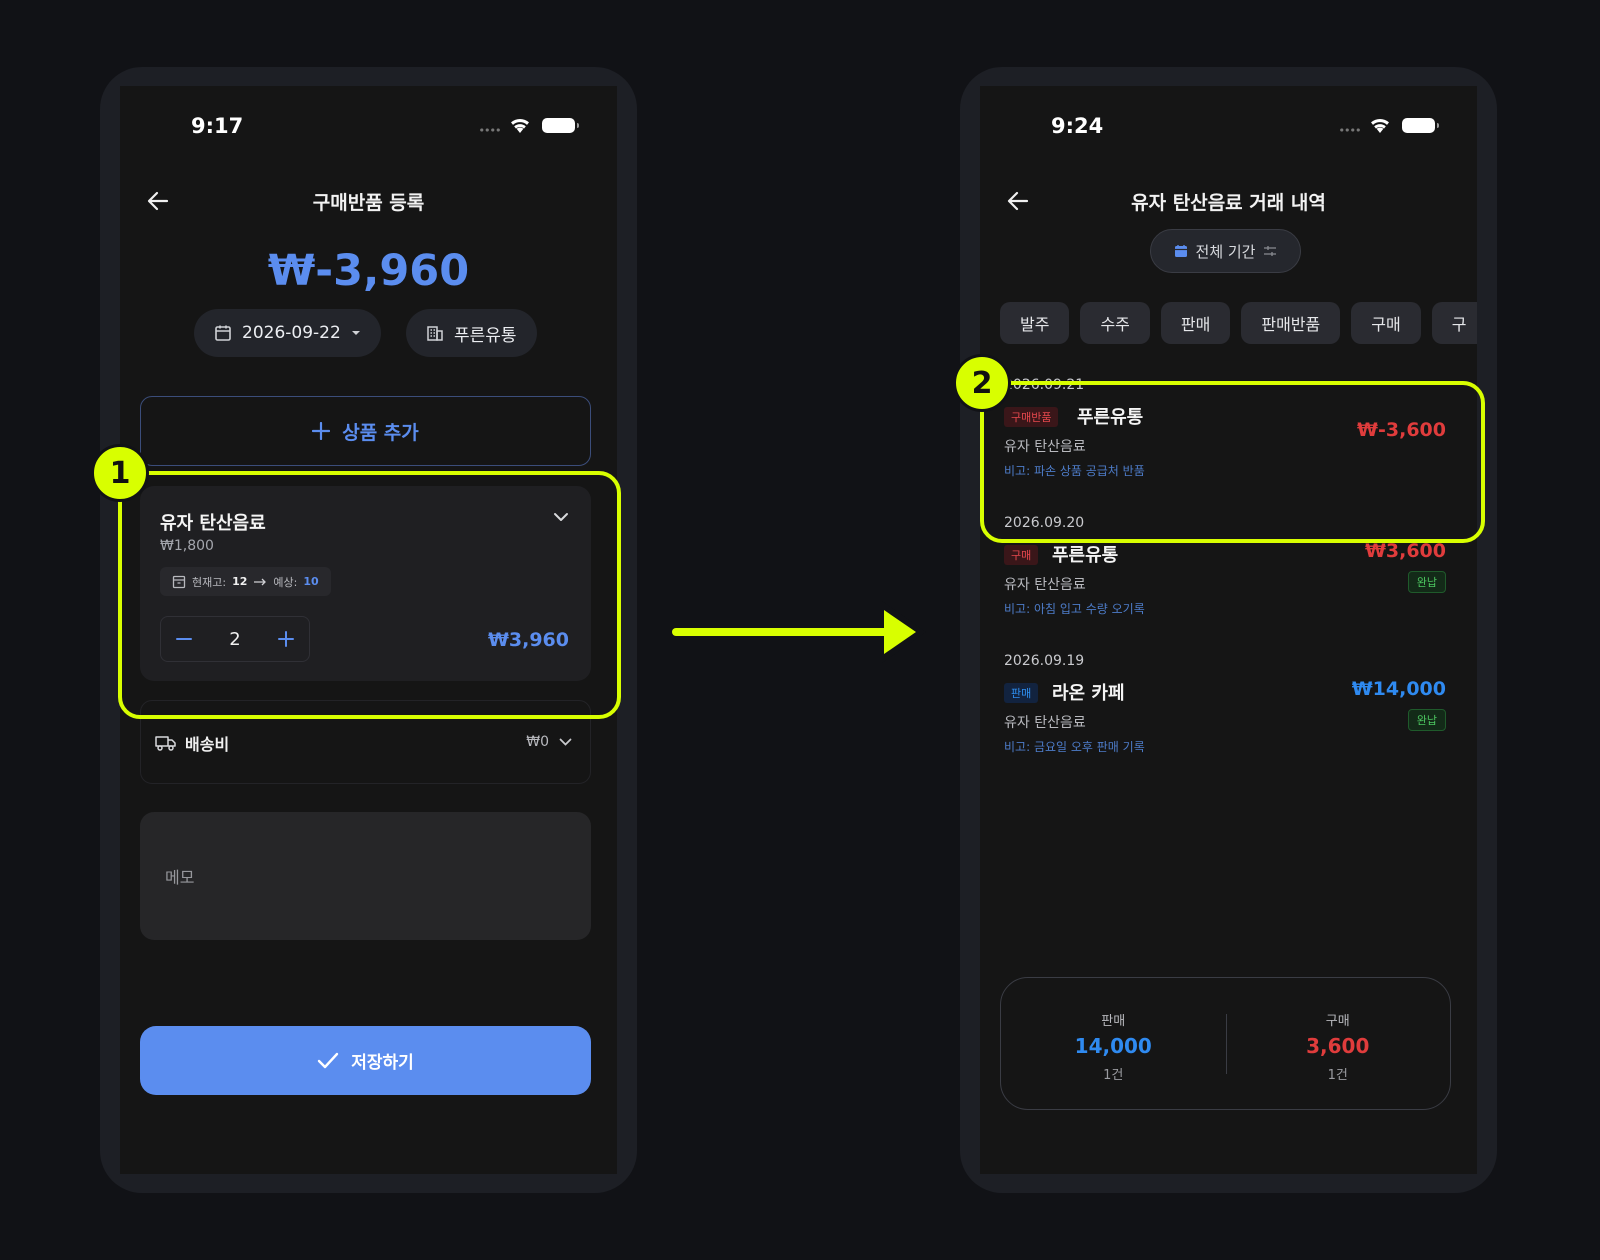 This screenshot has height=1260, width=1600. I want to click on sales-label: 판매, so click(1113, 1021).